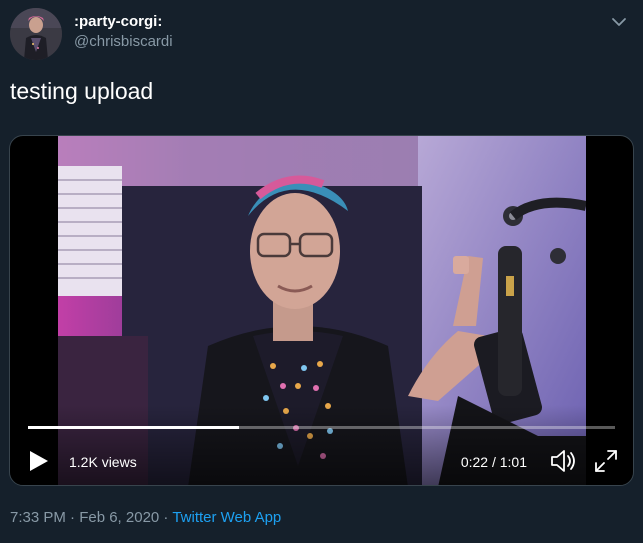 The height and width of the screenshot is (543, 643). I want to click on display-name: :party-corgi:, so click(123, 22).